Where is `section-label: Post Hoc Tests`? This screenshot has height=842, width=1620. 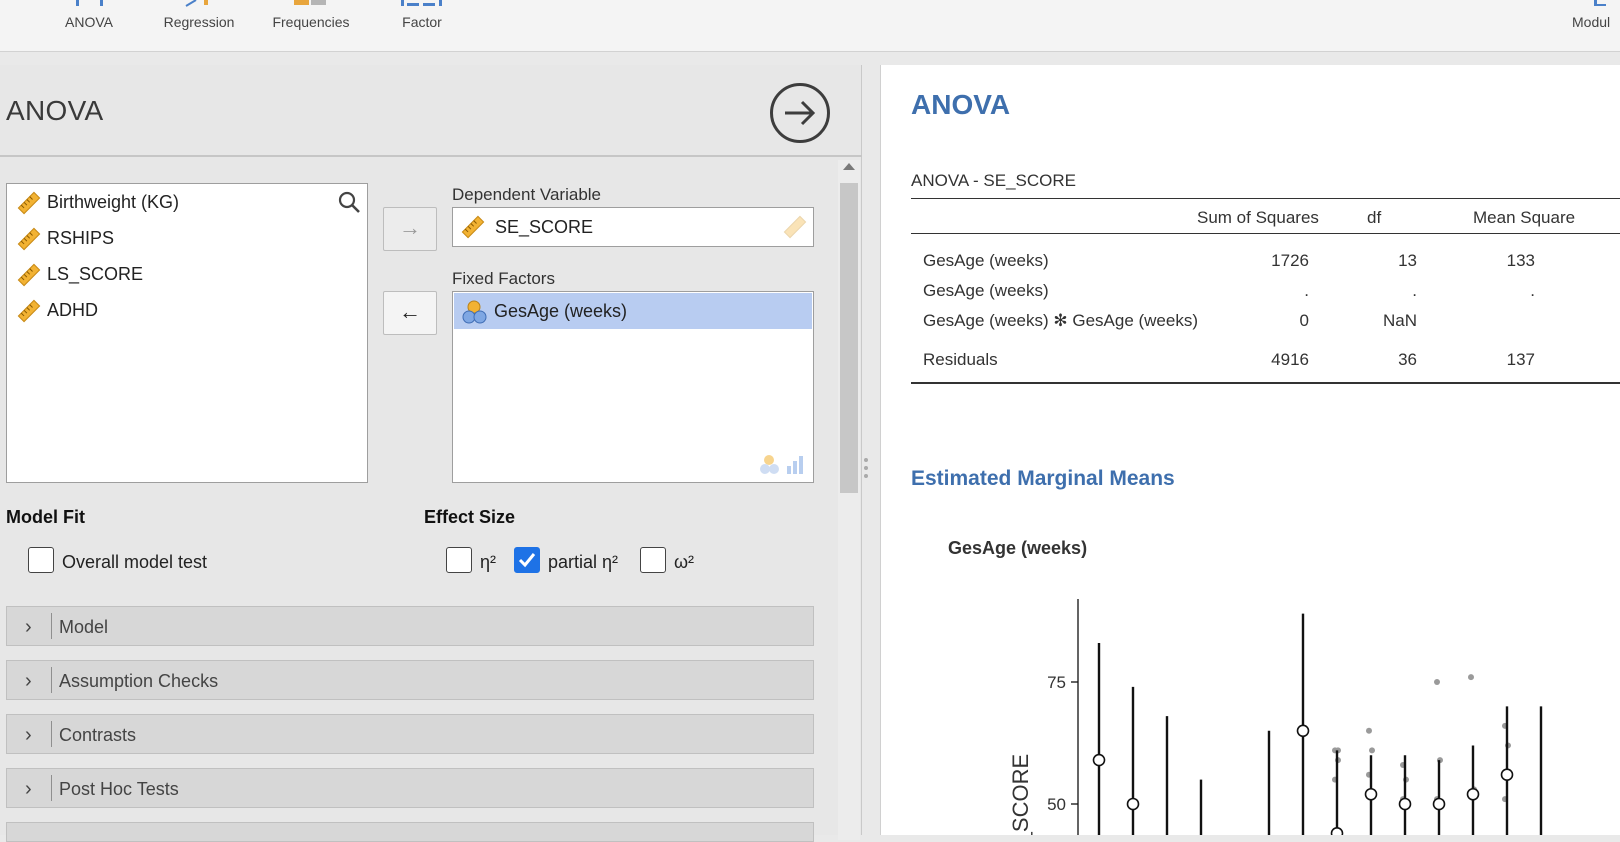
section-label: Post Hoc Tests is located at coordinates (119, 789).